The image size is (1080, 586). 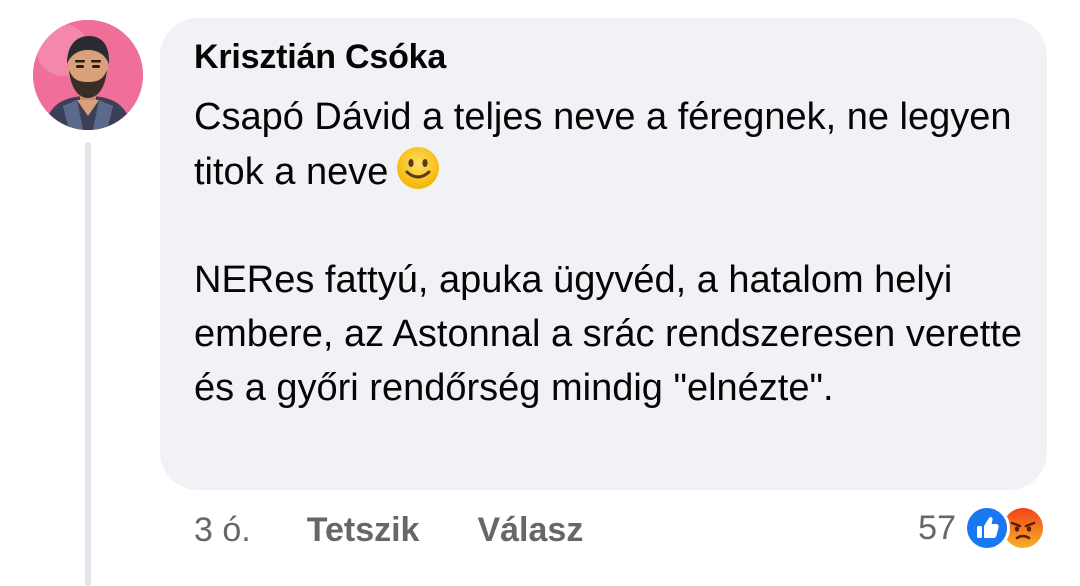 I want to click on avatar, so click(x=88, y=75).